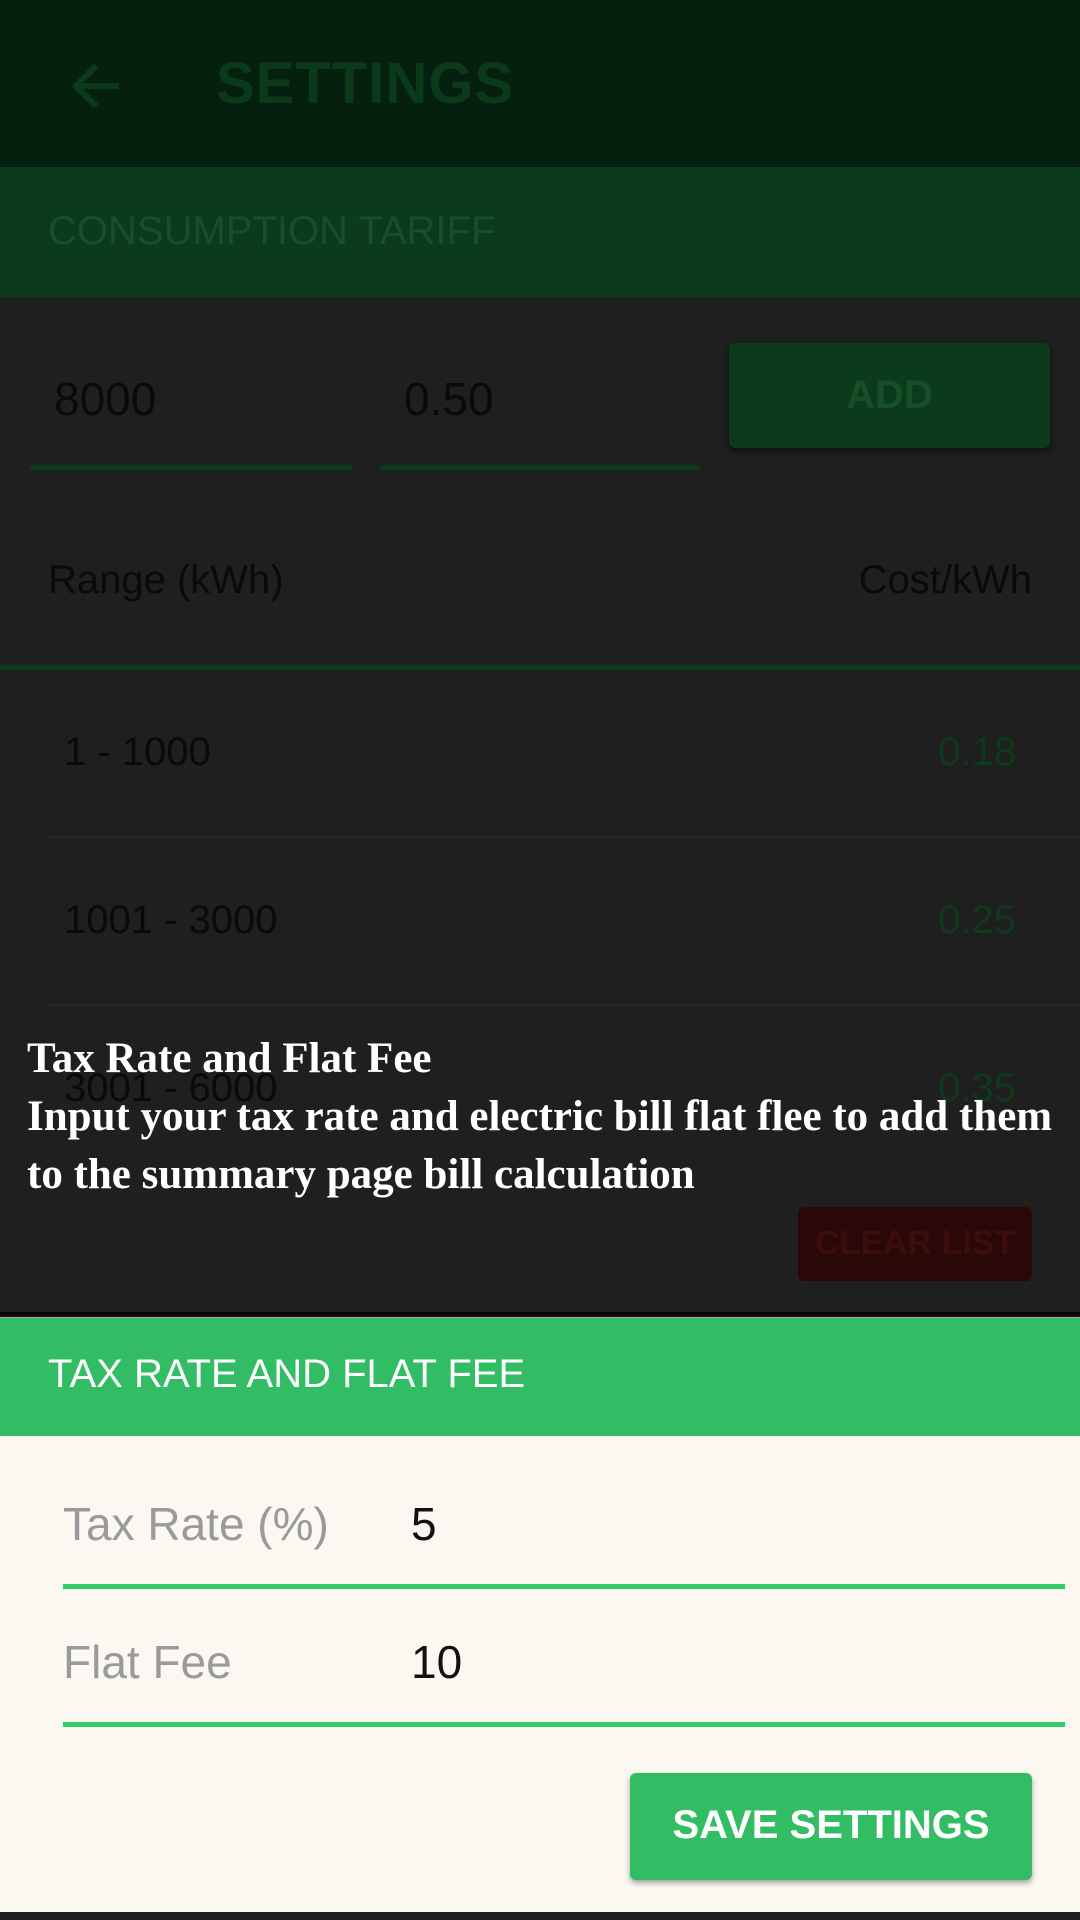 Image resolution: width=1080 pixels, height=1920 pixels. I want to click on tax-rate-field: Tax Rate (%) 5, so click(564, 1525).